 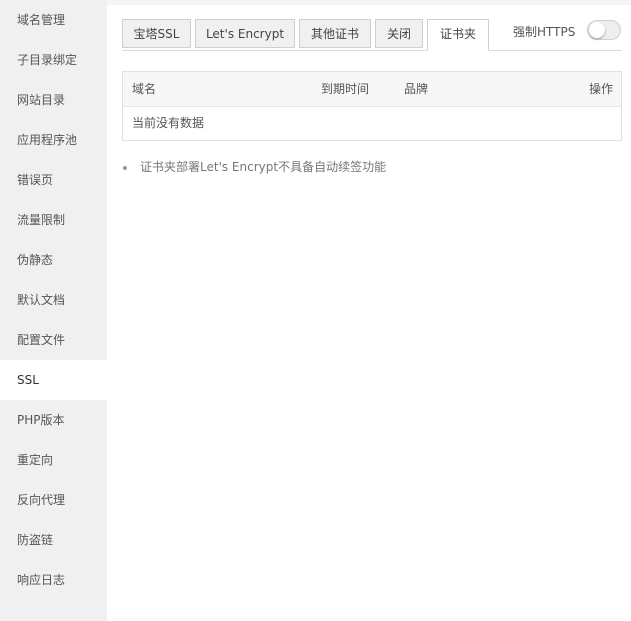 What do you see at coordinates (416, 89) in the screenshot?
I see `column-header-brand: 品牌` at bounding box center [416, 89].